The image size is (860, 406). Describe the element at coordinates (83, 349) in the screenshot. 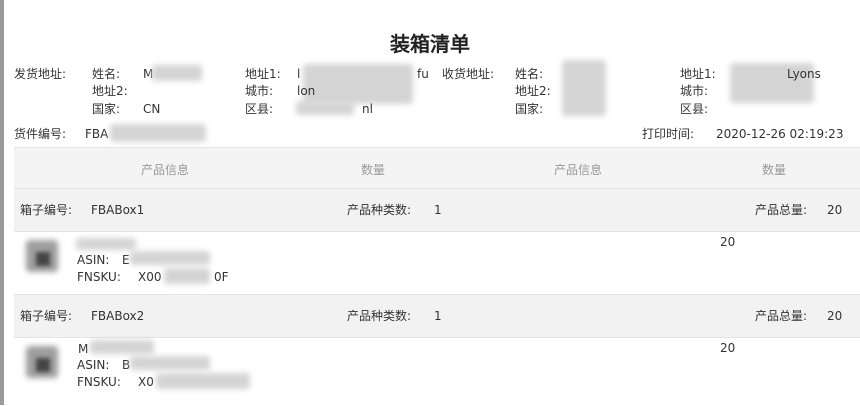

I see `product-name-value: M` at that location.